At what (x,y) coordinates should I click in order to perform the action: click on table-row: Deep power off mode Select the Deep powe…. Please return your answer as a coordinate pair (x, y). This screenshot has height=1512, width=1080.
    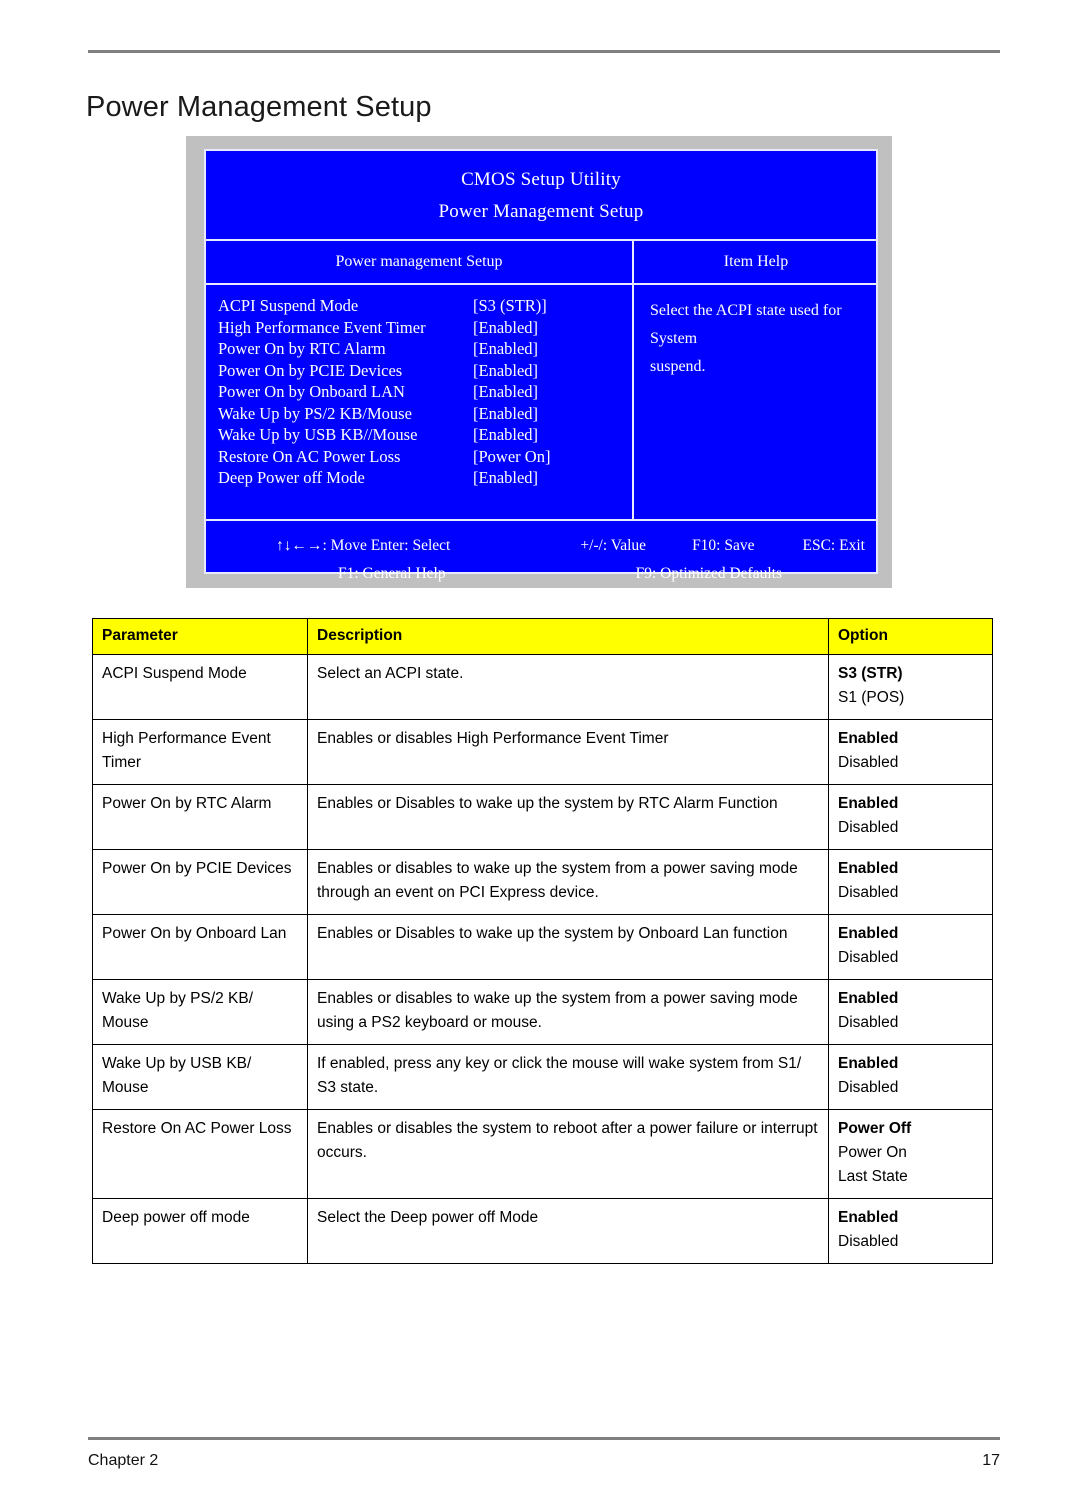
    Looking at the image, I should click on (542, 1231).